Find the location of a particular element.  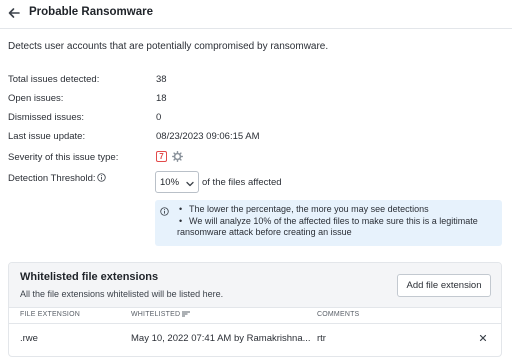

open-issues-label: Open issues: is located at coordinates (36, 98).